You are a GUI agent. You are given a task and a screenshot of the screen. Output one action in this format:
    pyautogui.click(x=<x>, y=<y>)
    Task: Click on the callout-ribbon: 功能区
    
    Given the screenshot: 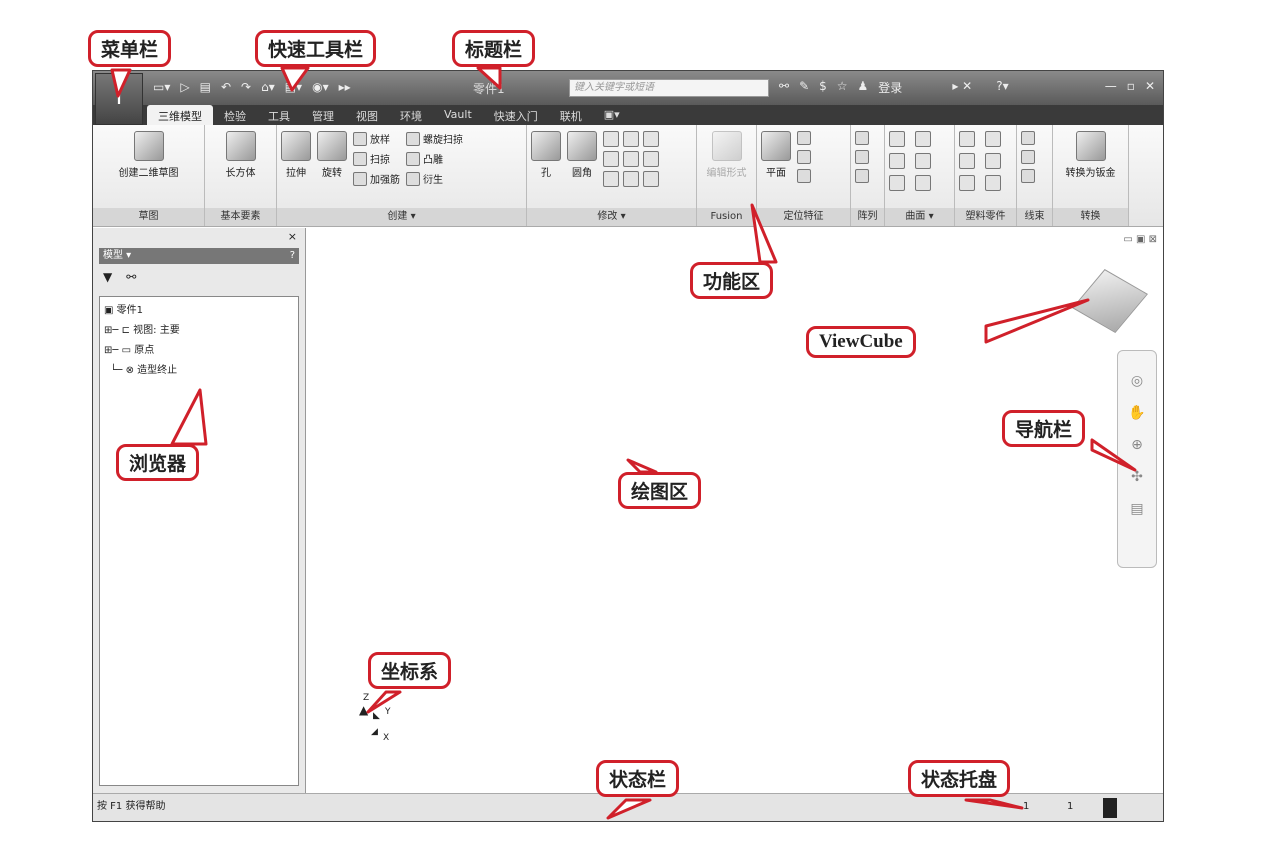 What is the action you would take?
    pyautogui.click(x=732, y=280)
    